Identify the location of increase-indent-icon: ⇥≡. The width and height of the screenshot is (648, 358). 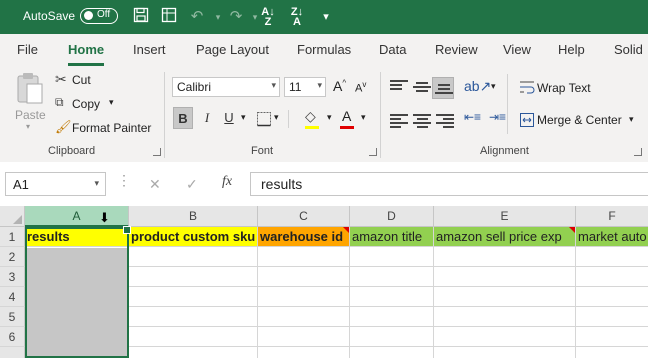
(497, 117).